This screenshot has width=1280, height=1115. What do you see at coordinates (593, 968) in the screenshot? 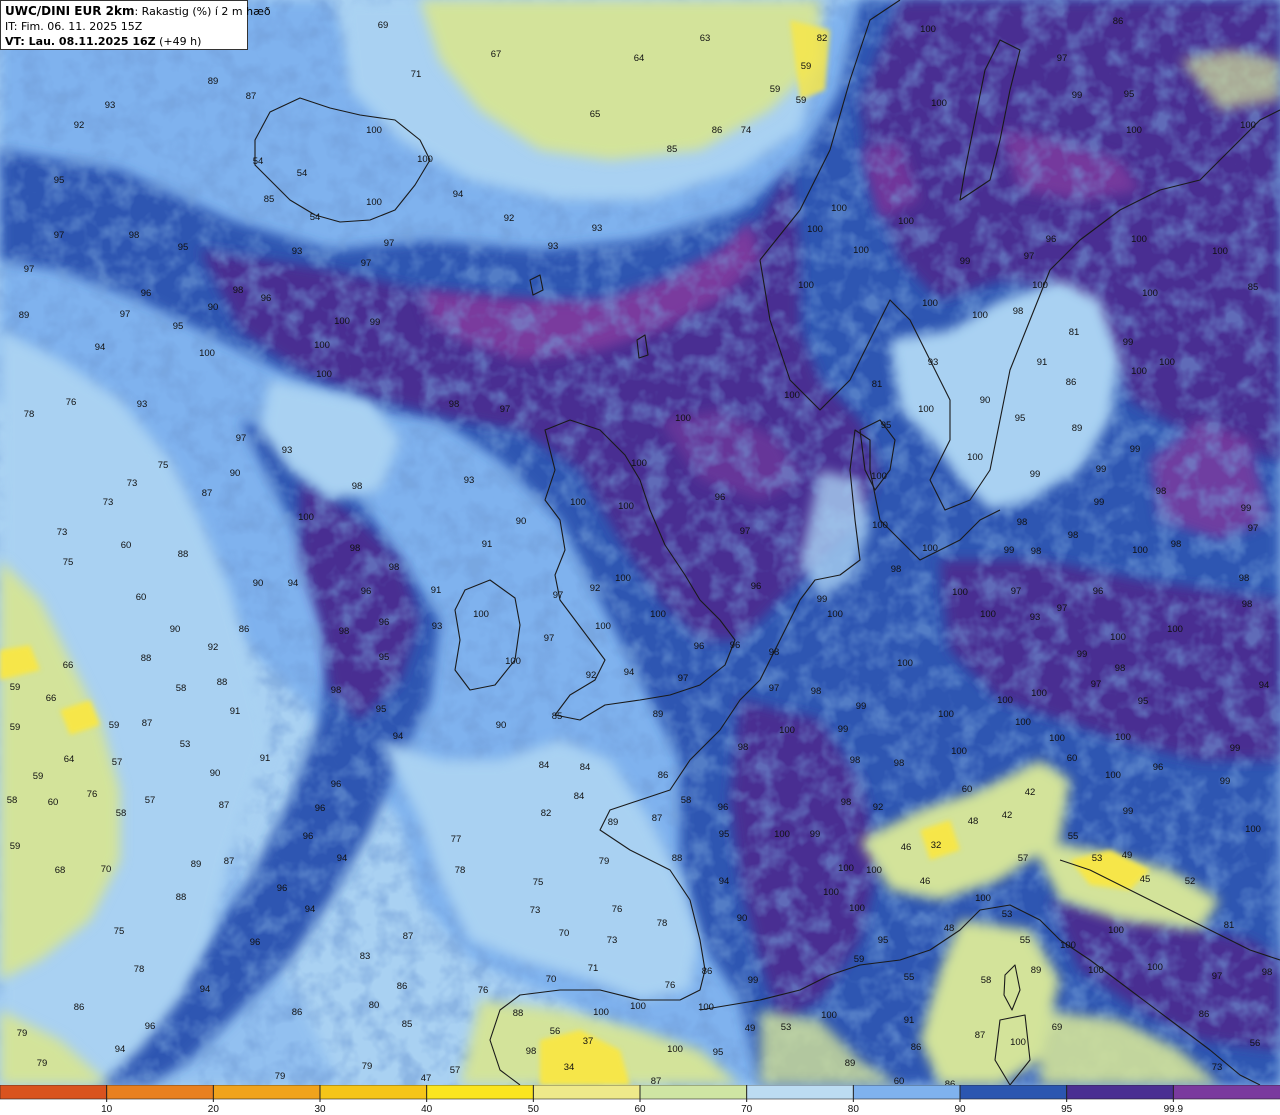
I see `value-label: 71` at bounding box center [593, 968].